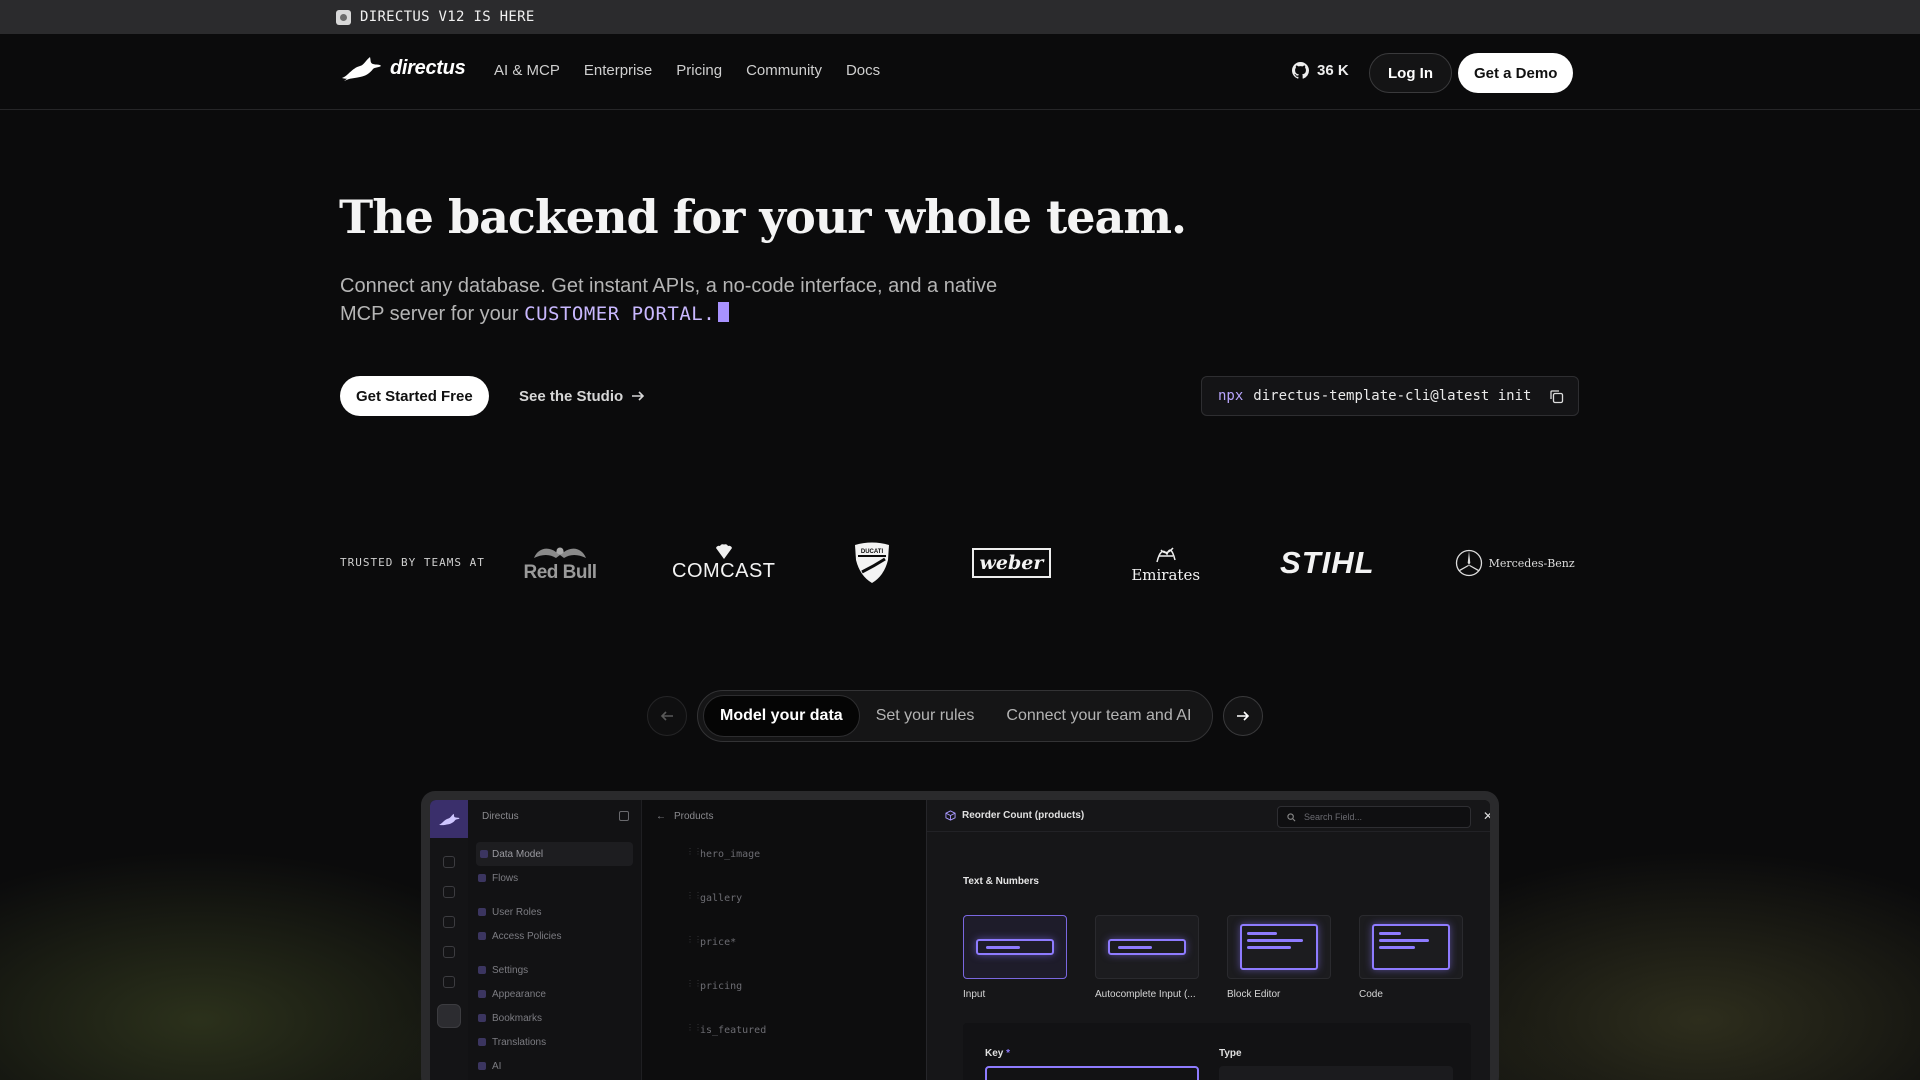 Image resolution: width=1920 pixels, height=1080 pixels. What do you see at coordinates (784, 70) in the screenshot?
I see `nav-link-community: Community` at bounding box center [784, 70].